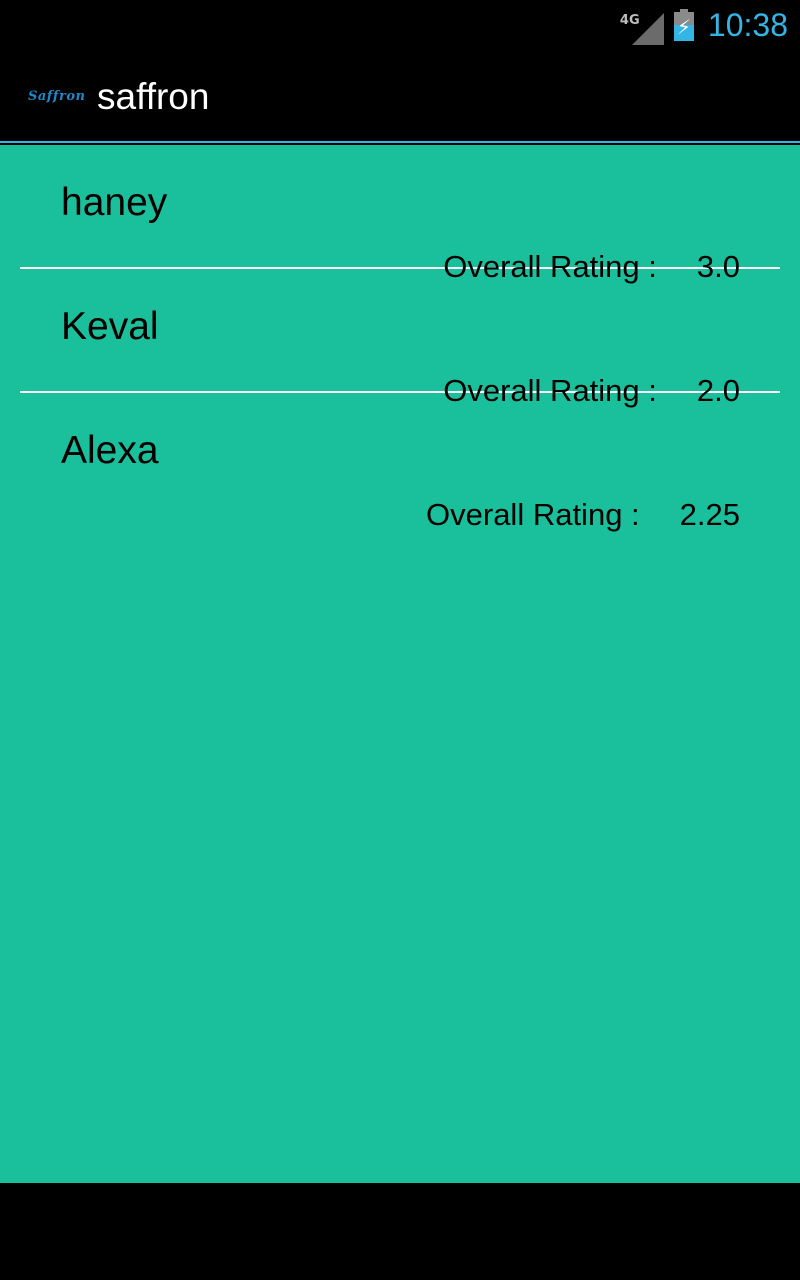 The height and width of the screenshot is (1280, 800). I want to click on status-clock: 10:38, so click(747, 24).